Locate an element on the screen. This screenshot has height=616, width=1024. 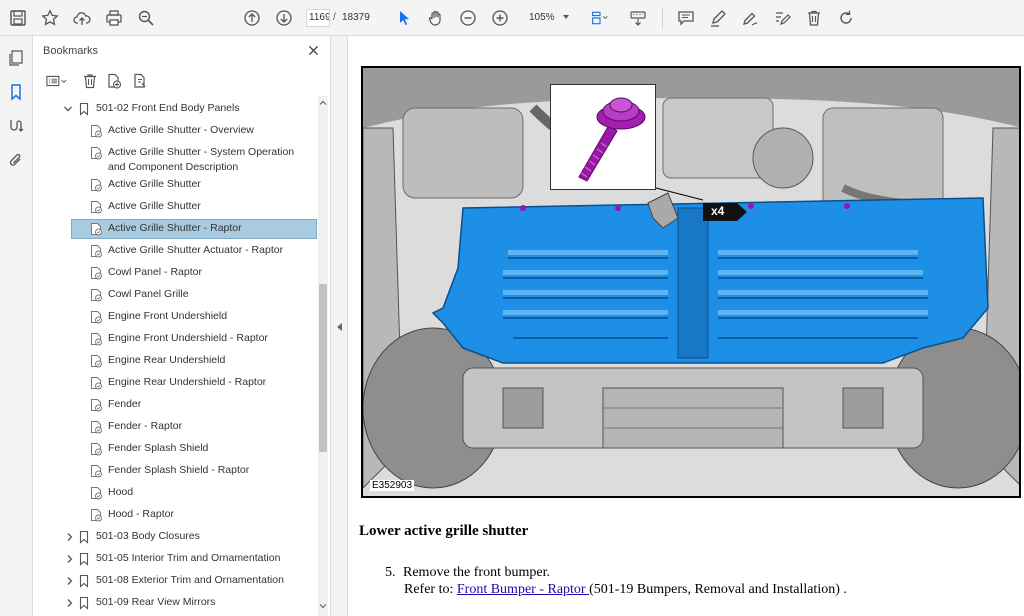
bookmark-label: Fender - Raptor is located at coordinates (145, 426).